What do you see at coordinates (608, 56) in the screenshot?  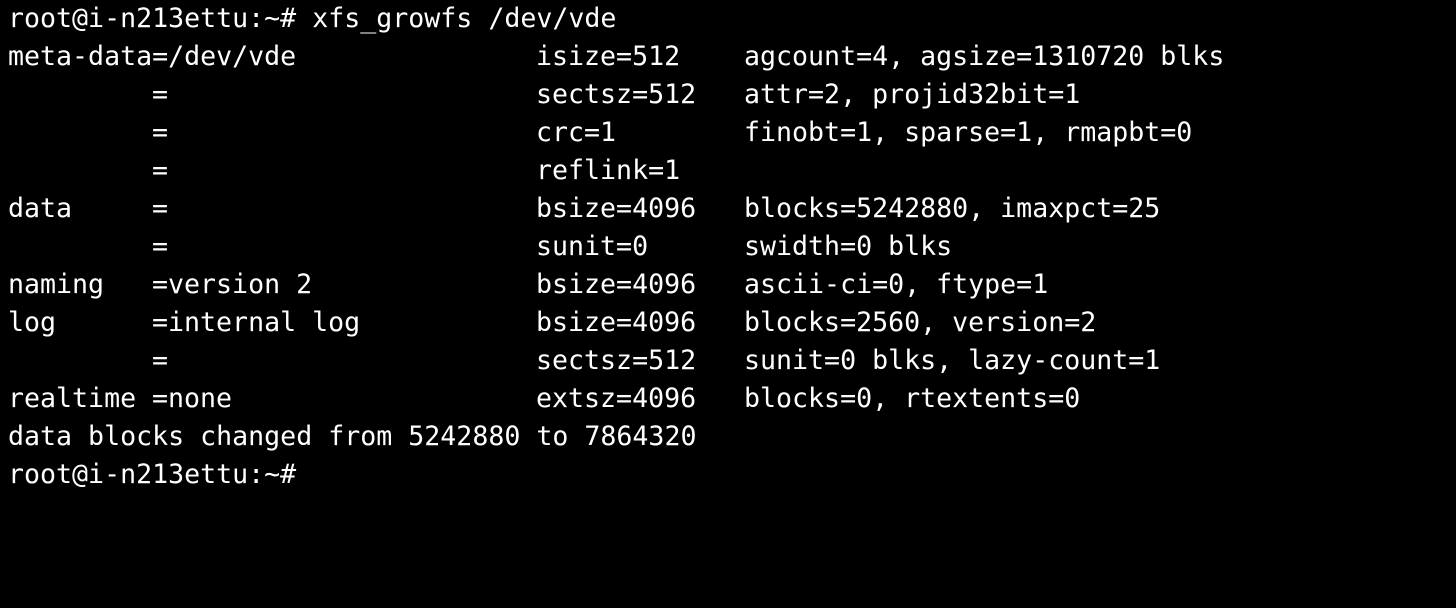 I see `row-param: isize=512` at bounding box center [608, 56].